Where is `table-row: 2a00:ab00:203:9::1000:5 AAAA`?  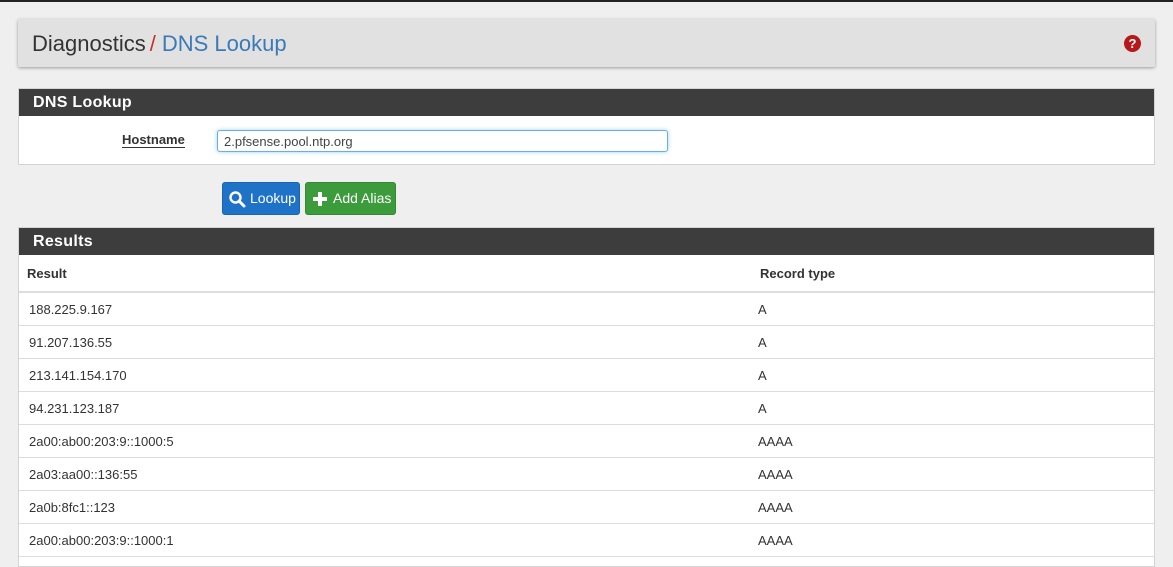 table-row: 2a00:ab00:203:9::1000:5 AAAA is located at coordinates (586, 441).